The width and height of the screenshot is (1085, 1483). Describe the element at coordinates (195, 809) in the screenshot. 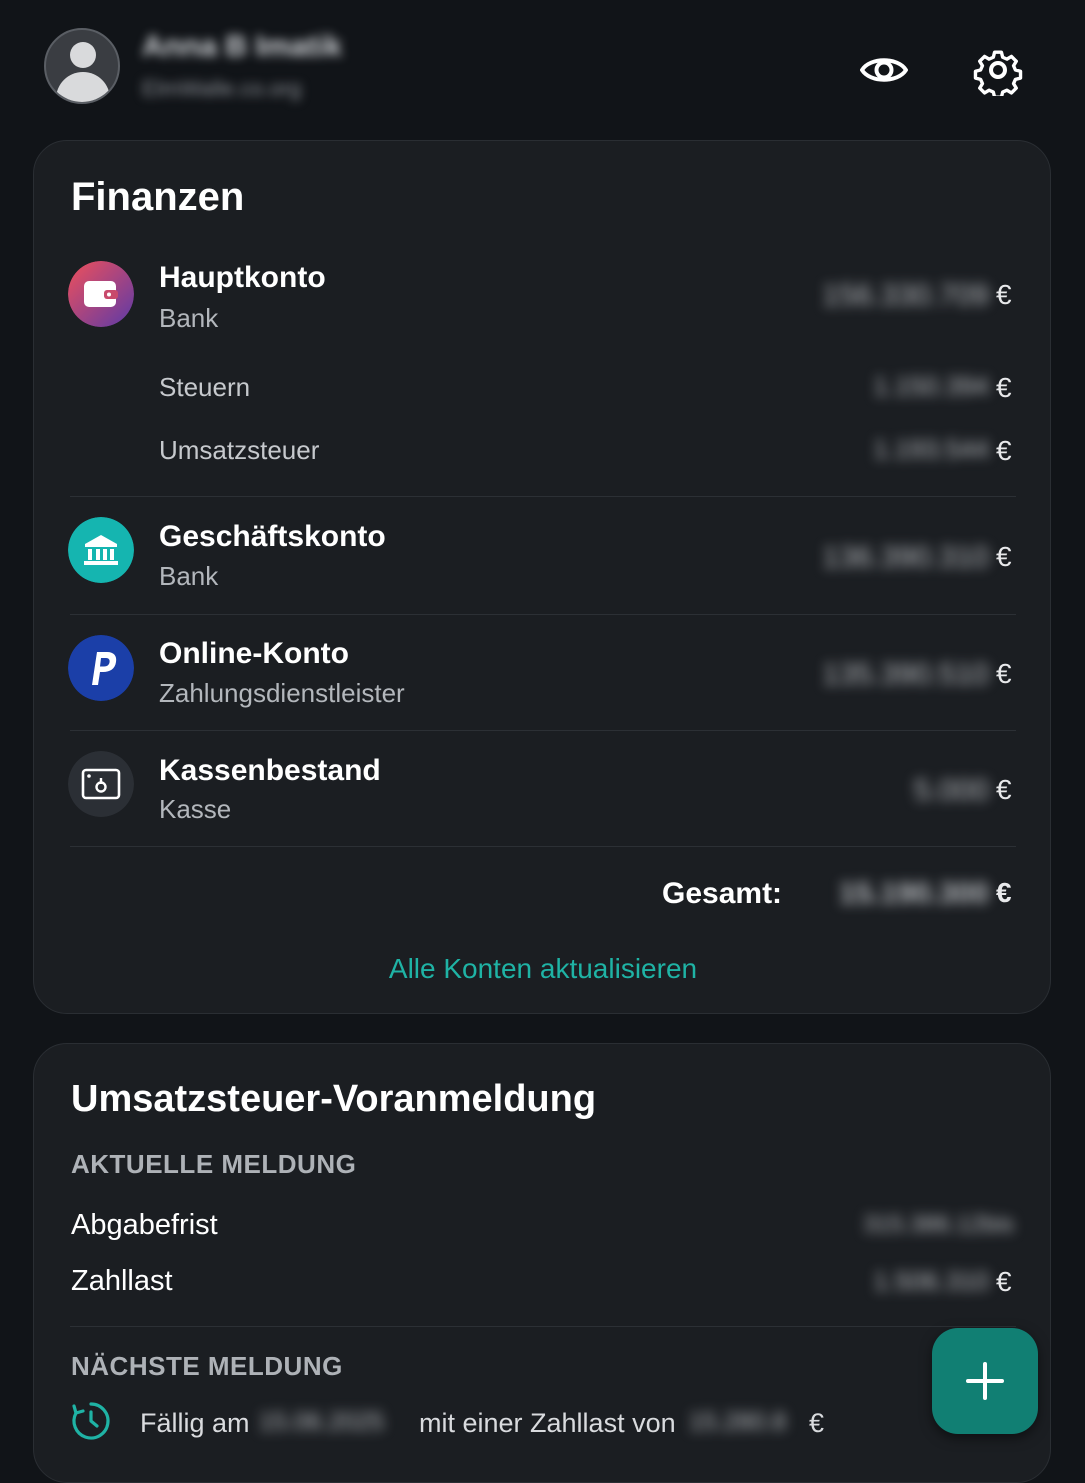

I see `account-type: Kasse` at that location.